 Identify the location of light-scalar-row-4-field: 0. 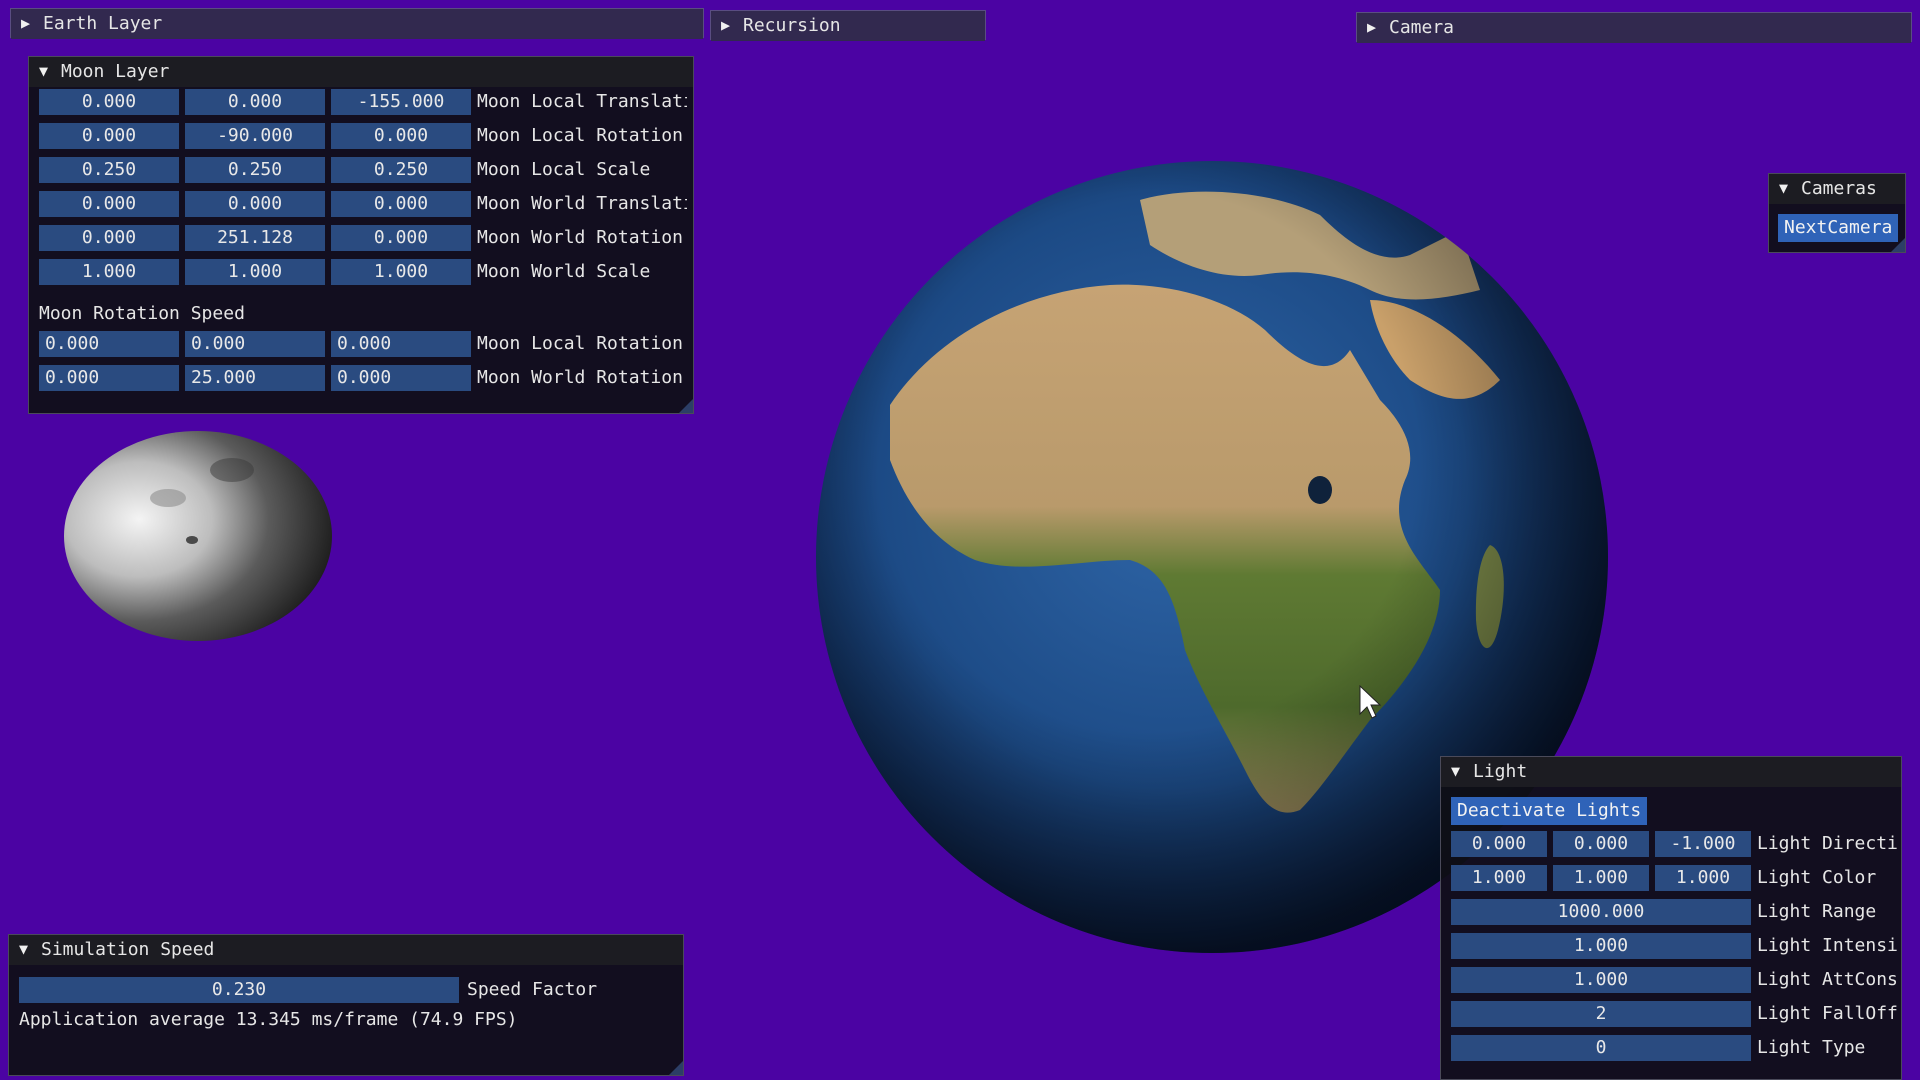
(1601, 1048).